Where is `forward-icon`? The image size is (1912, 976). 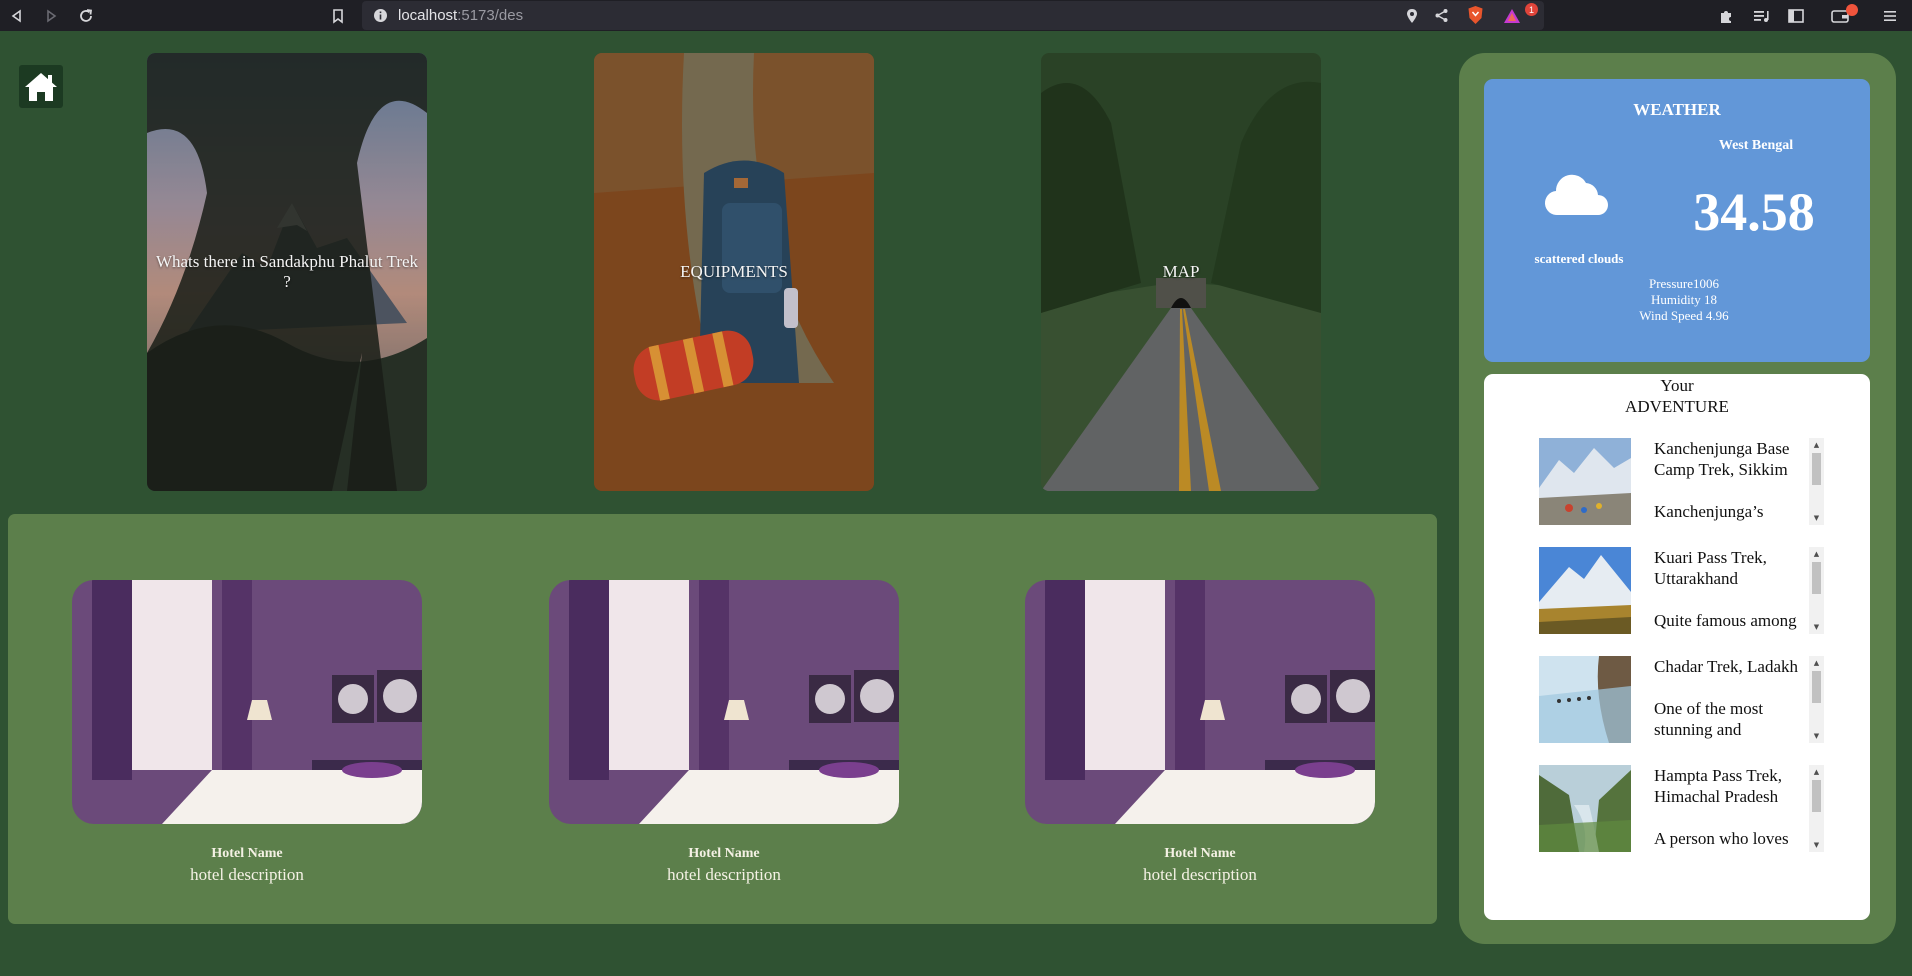 forward-icon is located at coordinates (50, 15).